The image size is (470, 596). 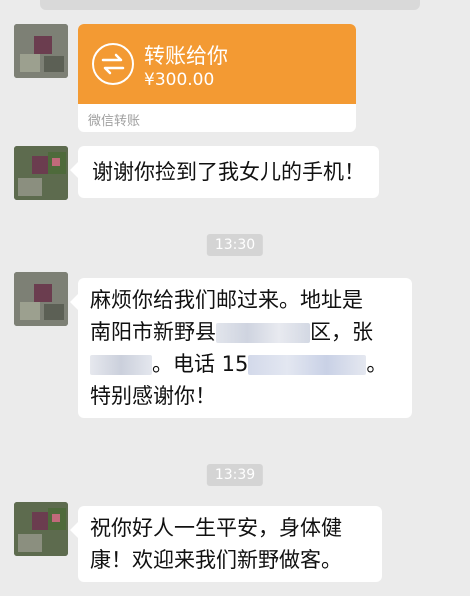 What do you see at coordinates (230, 5) in the screenshot?
I see `previous-message-edge` at bounding box center [230, 5].